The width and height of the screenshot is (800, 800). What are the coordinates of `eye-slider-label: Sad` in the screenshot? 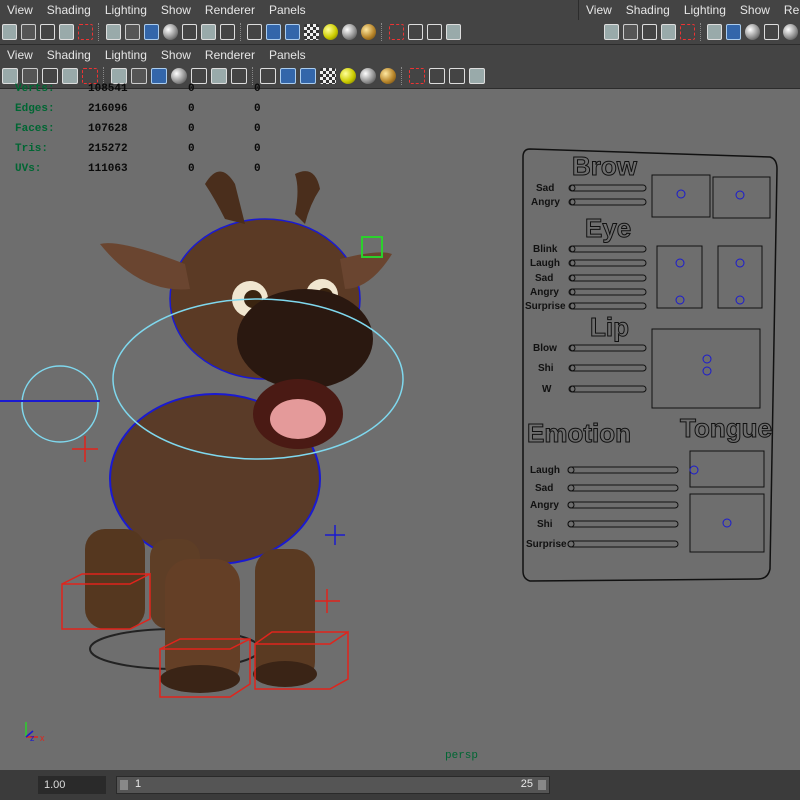 It's located at (544, 278).